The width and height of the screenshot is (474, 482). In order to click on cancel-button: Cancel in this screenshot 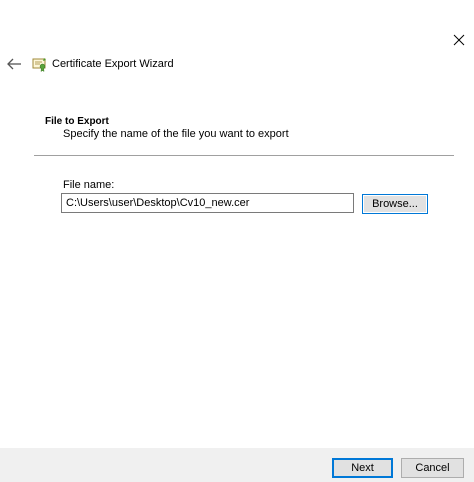, I will do `click(432, 468)`.